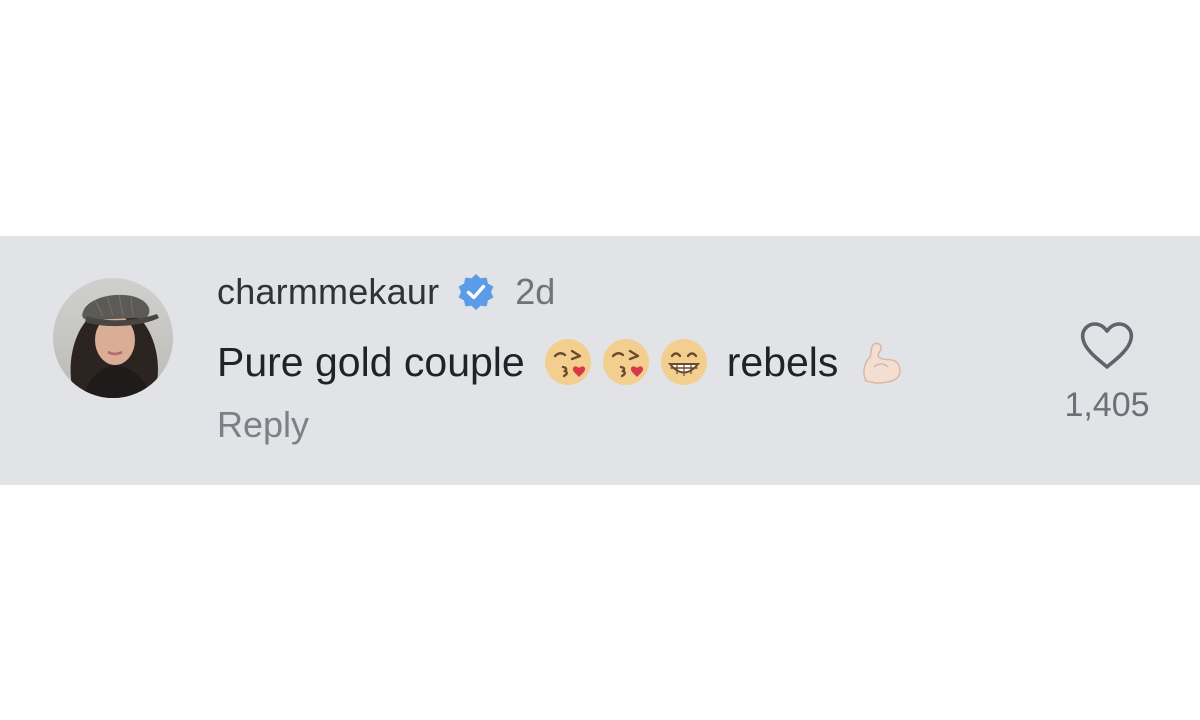 This screenshot has width=1200, height=720. Describe the element at coordinates (782, 361) in the screenshot. I see `comment-text-part-2: rebels` at that location.